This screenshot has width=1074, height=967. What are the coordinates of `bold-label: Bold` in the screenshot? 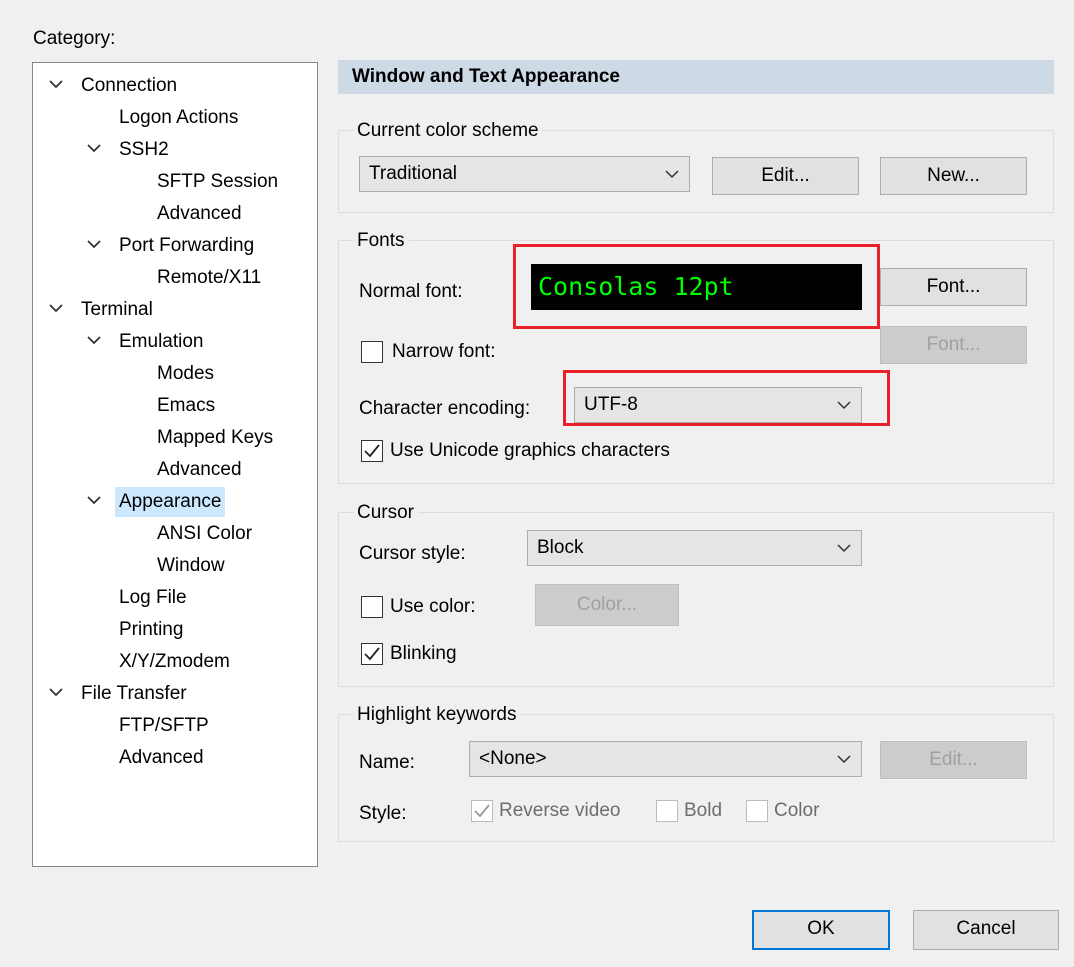 It's located at (703, 810).